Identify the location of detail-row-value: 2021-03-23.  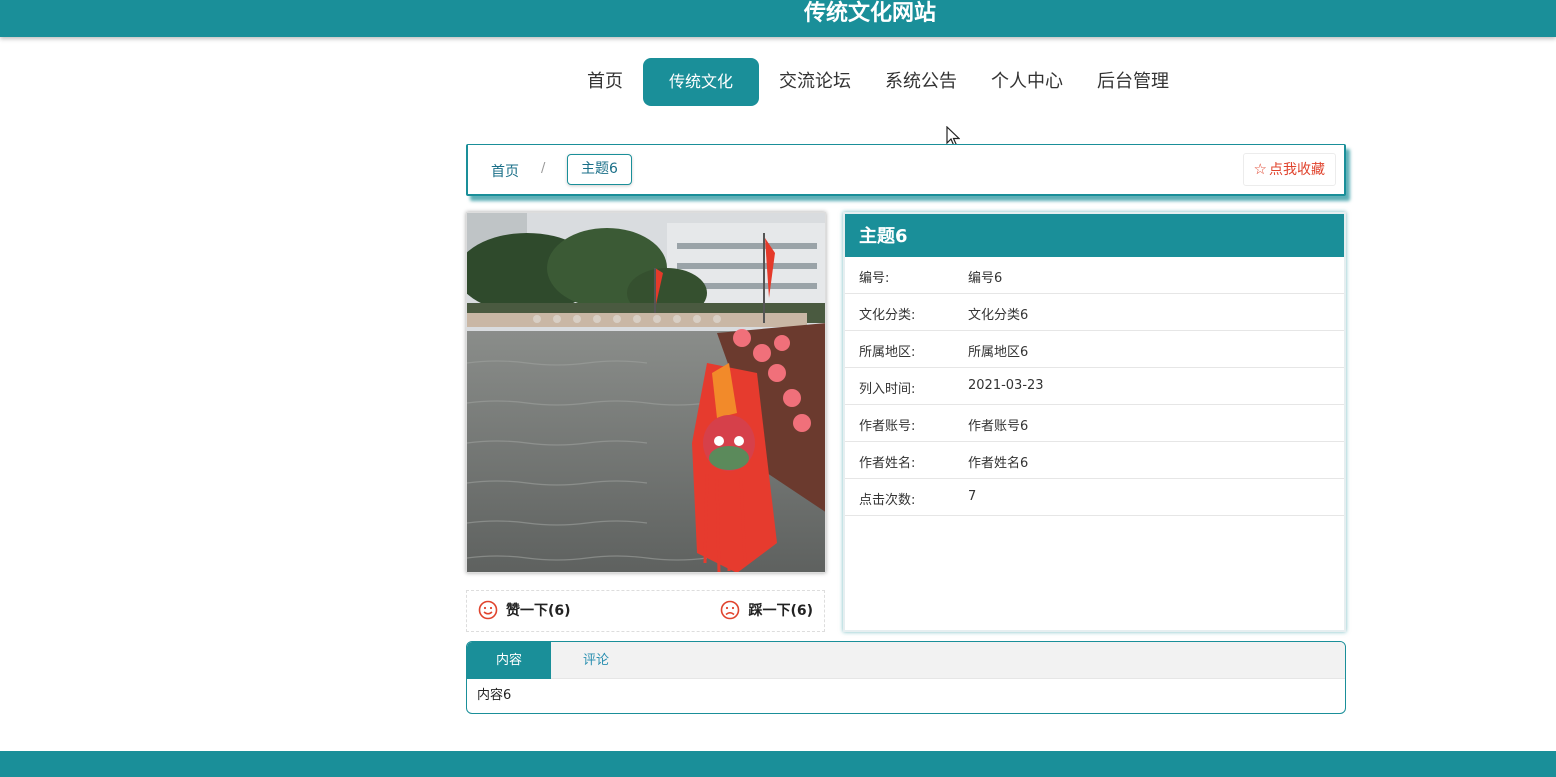
(1006, 385).